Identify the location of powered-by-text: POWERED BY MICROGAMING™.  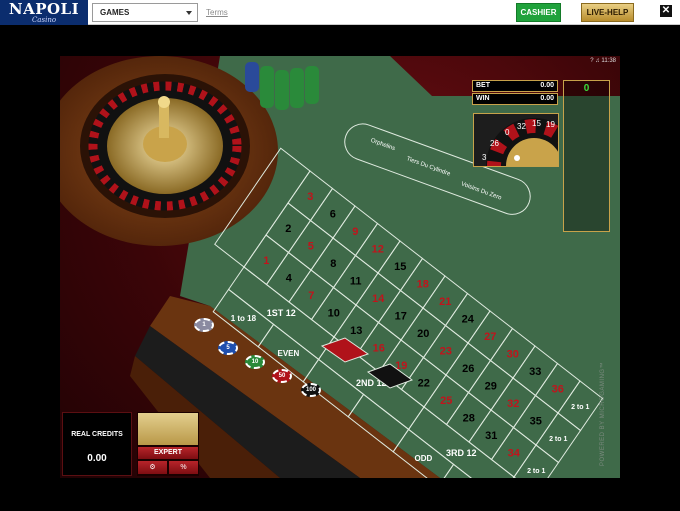
(603, 413).